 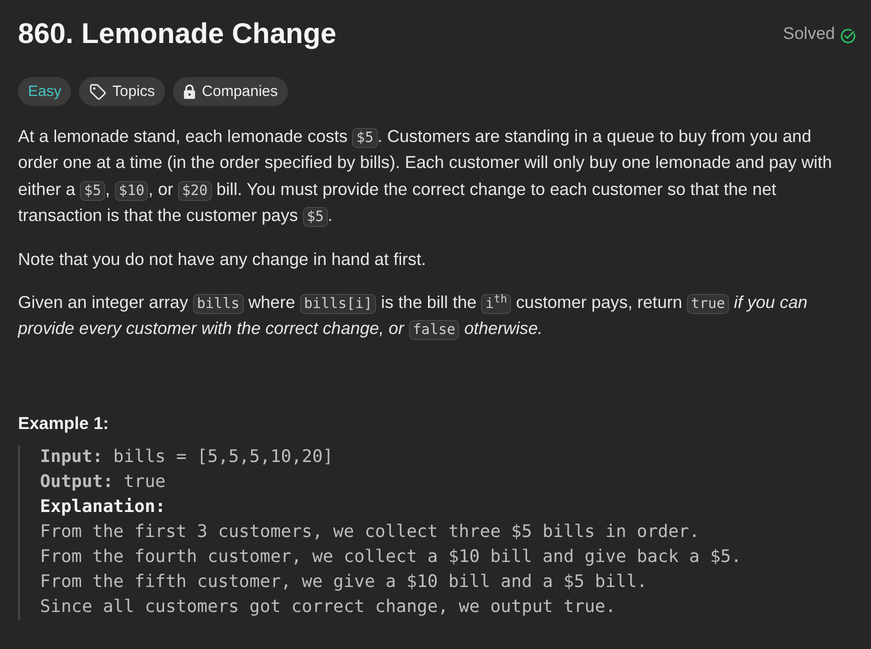 What do you see at coordinates (370, 532) in the screenshot?
I see `example-line: From the first 3 customers, we collect three $5 bills in order.` at bounding box center [370, 532].